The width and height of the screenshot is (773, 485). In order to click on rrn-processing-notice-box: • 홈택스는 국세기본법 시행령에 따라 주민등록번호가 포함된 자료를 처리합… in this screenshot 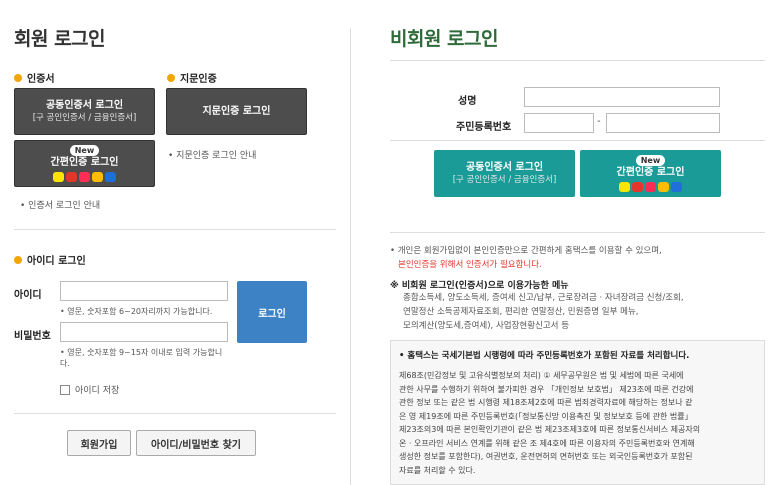, I will do `click(577, 412)`.